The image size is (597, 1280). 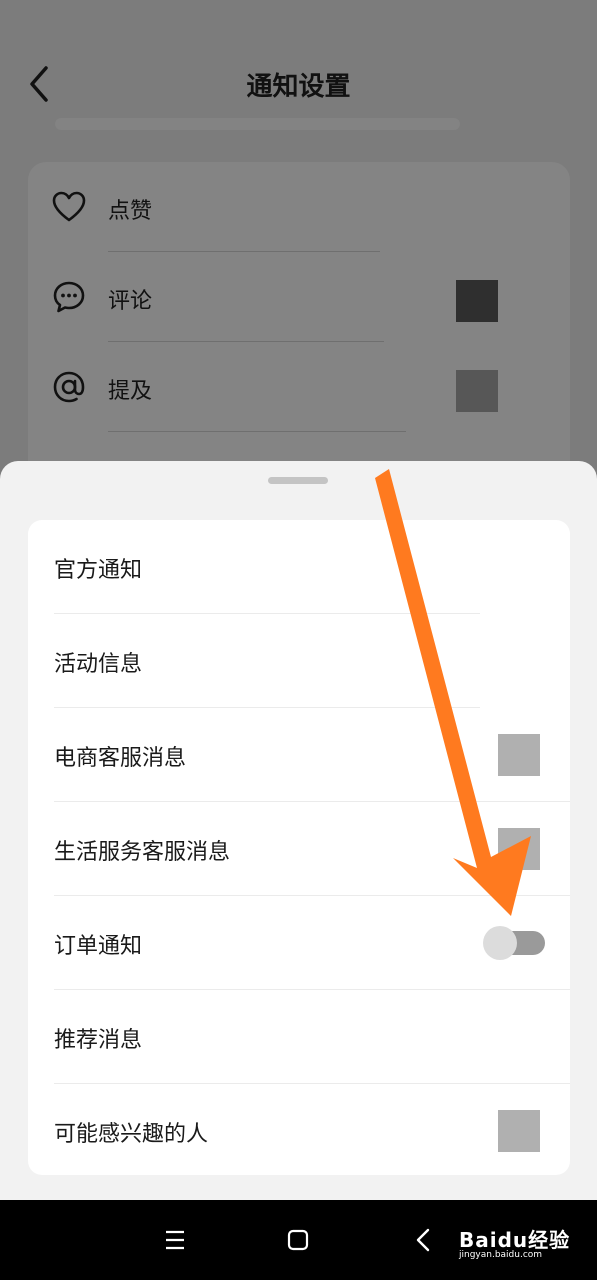 I want to click on list-item-label: 活动信息, so click(x=98, y=664).